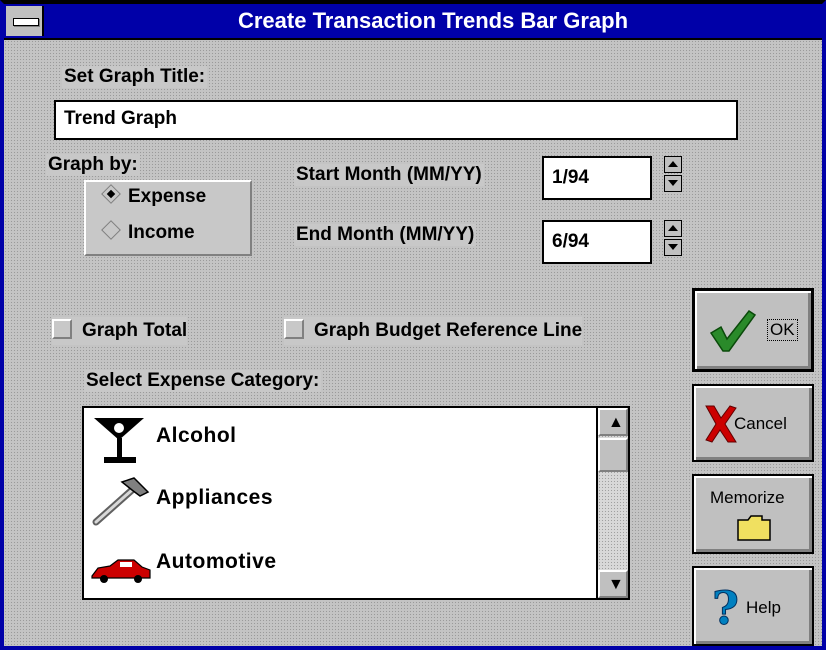 The width and height of the screenshot is (826, 650). I want to click on radio-expense: Expense, so click(154, 196).